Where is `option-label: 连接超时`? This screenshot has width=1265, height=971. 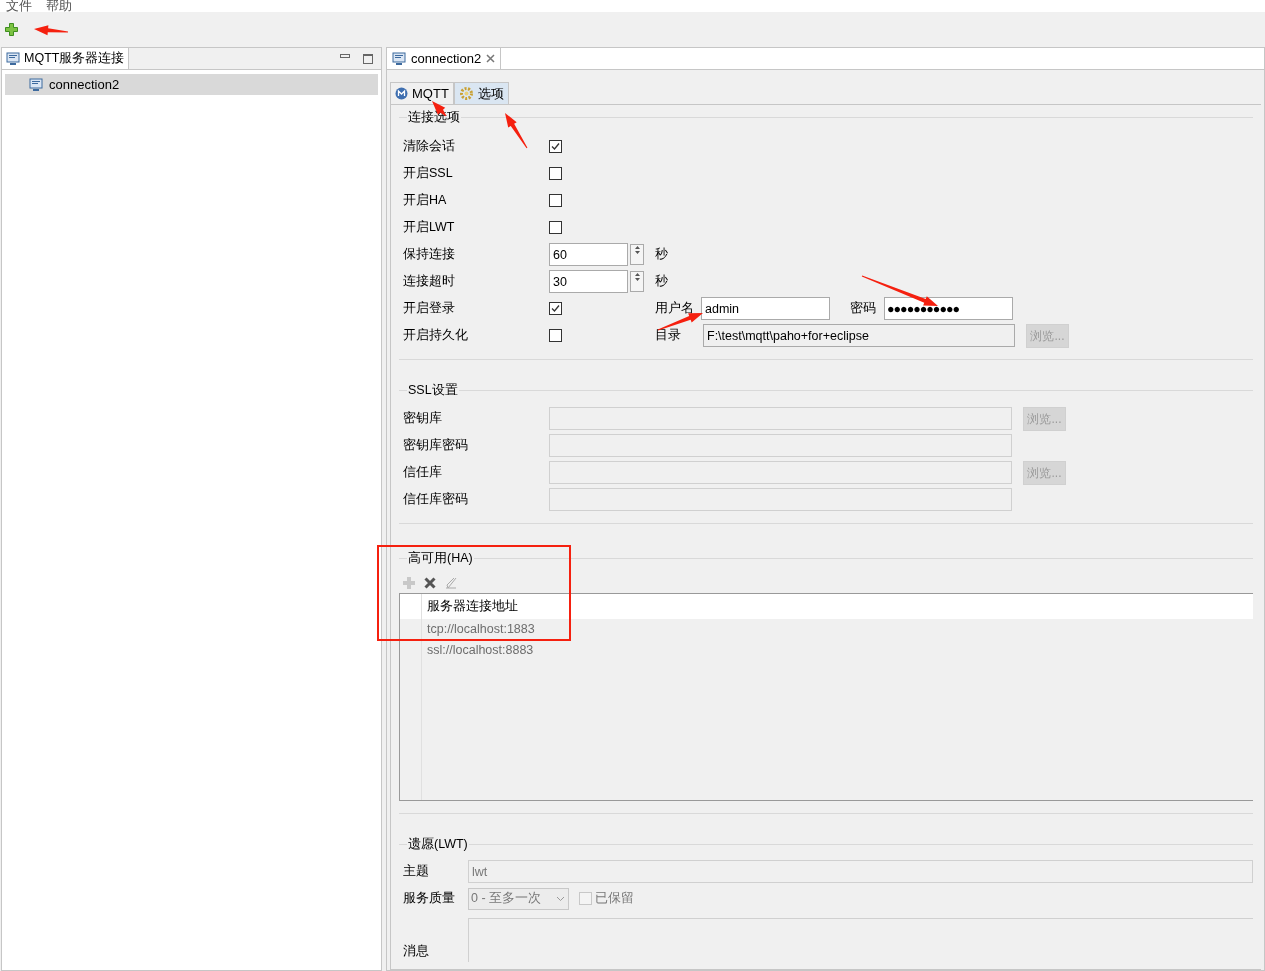 option-label: 连接超时 is located at coordinates (429, 282).